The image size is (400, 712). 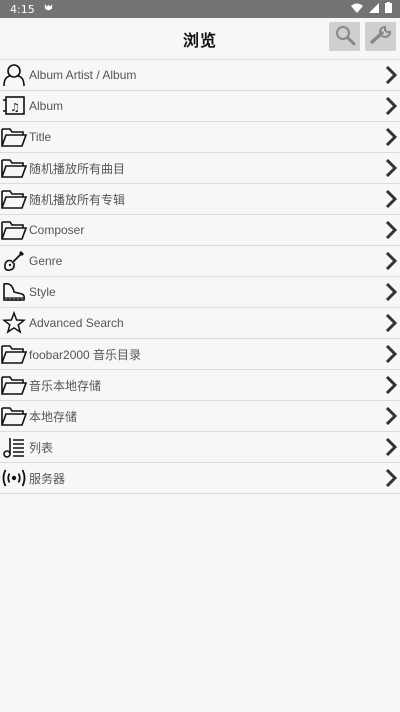 I want to click on search-button, so click(x=344, y=36).